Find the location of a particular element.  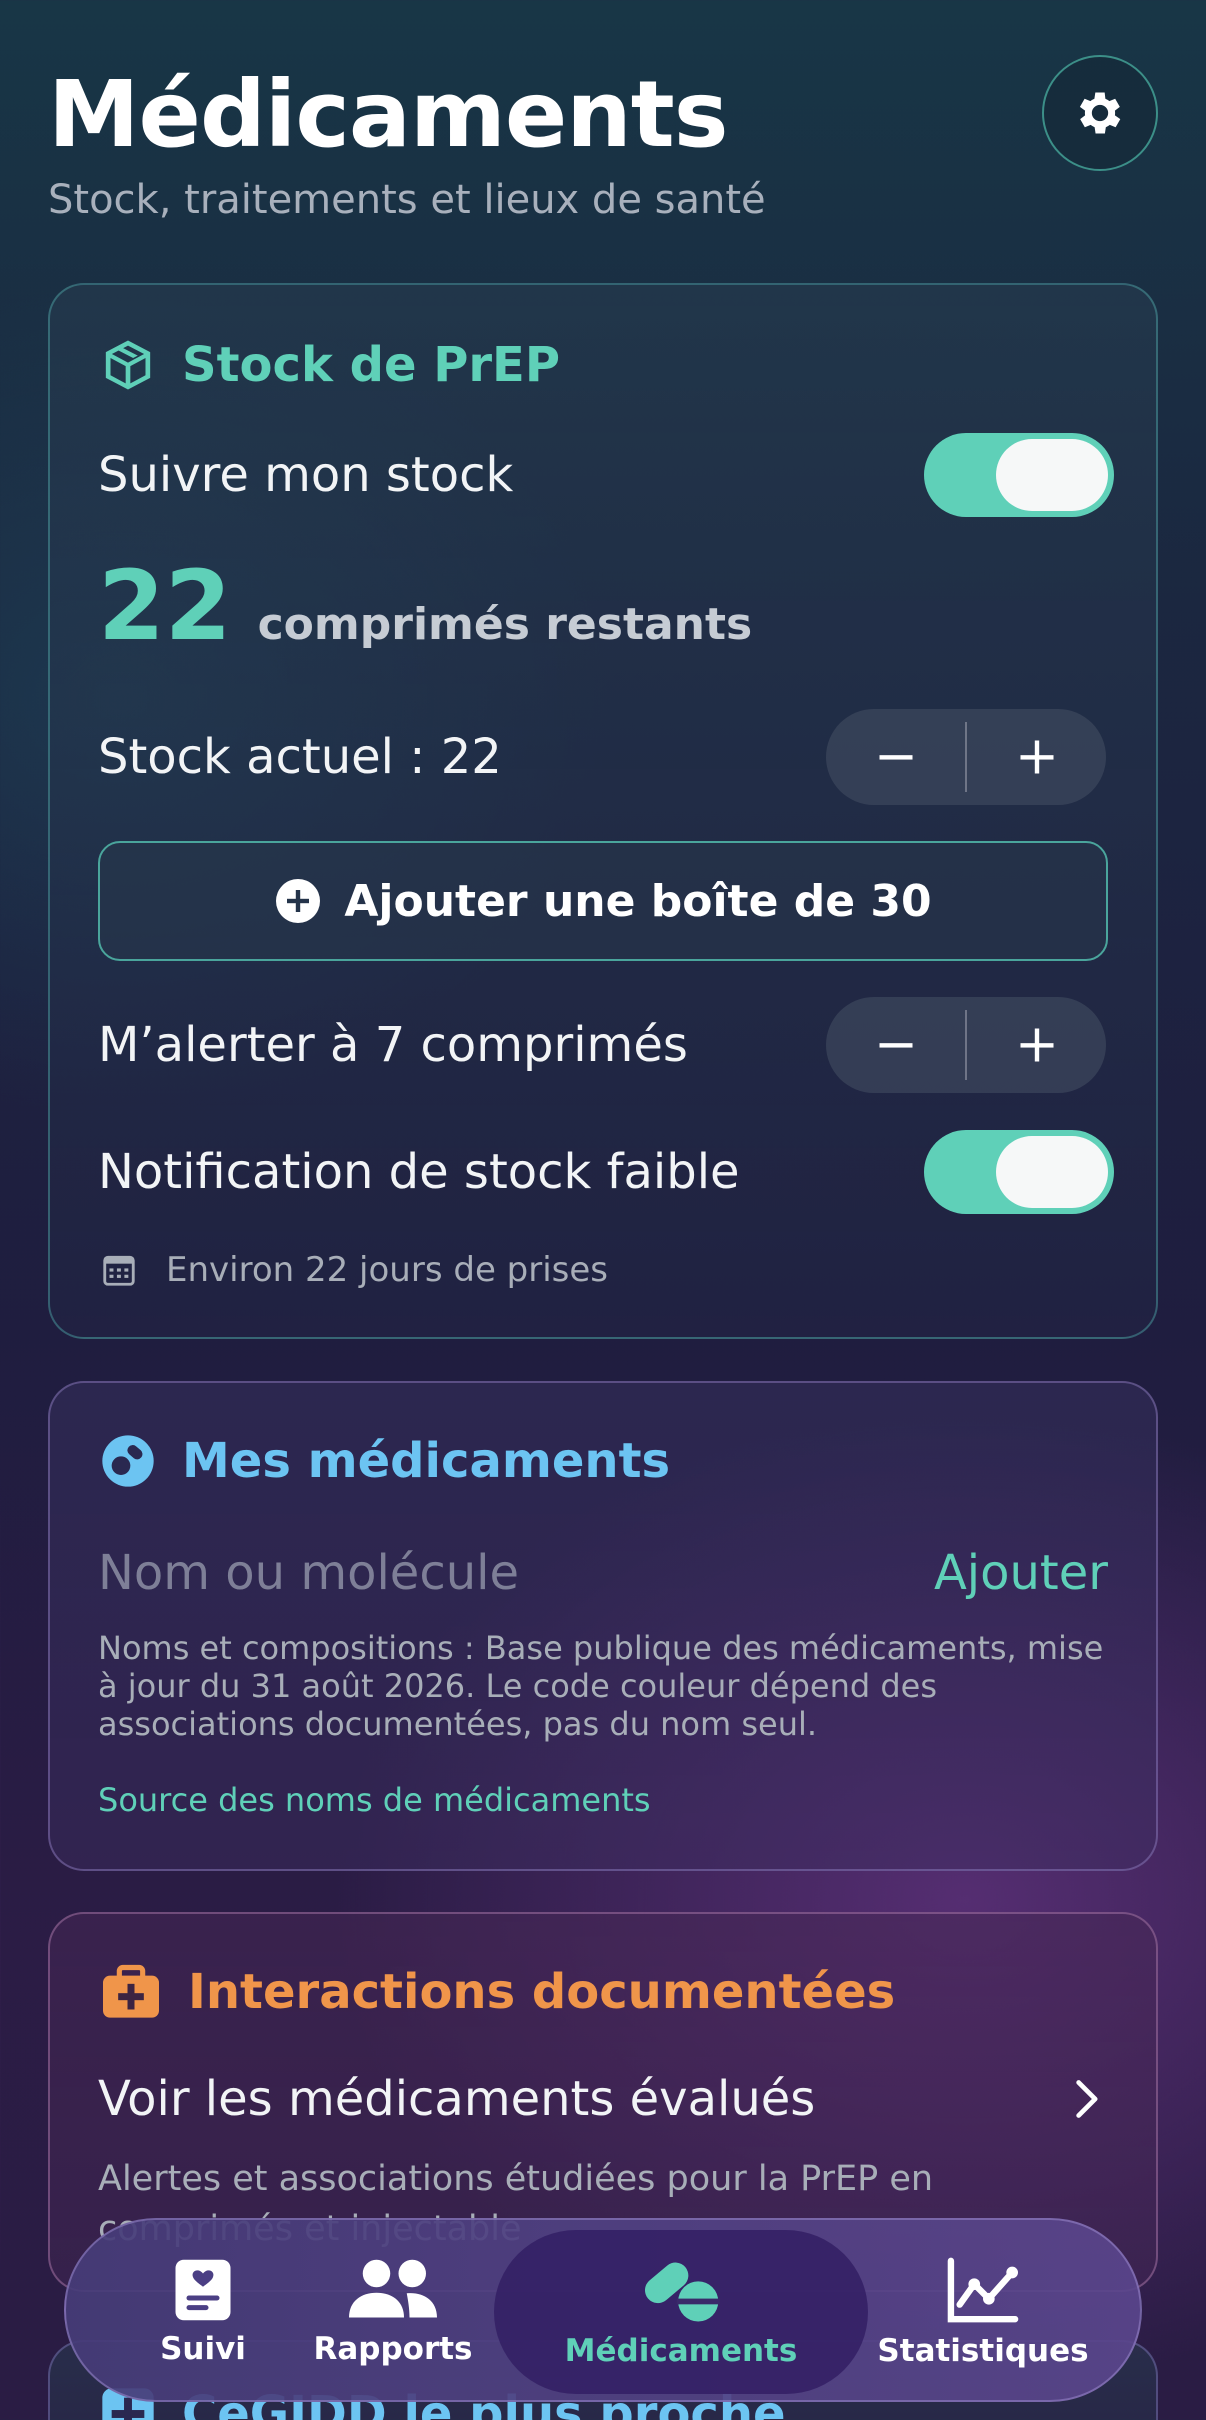

medications-card-title: Mes médicaments is located at coordinates (426, 1461).